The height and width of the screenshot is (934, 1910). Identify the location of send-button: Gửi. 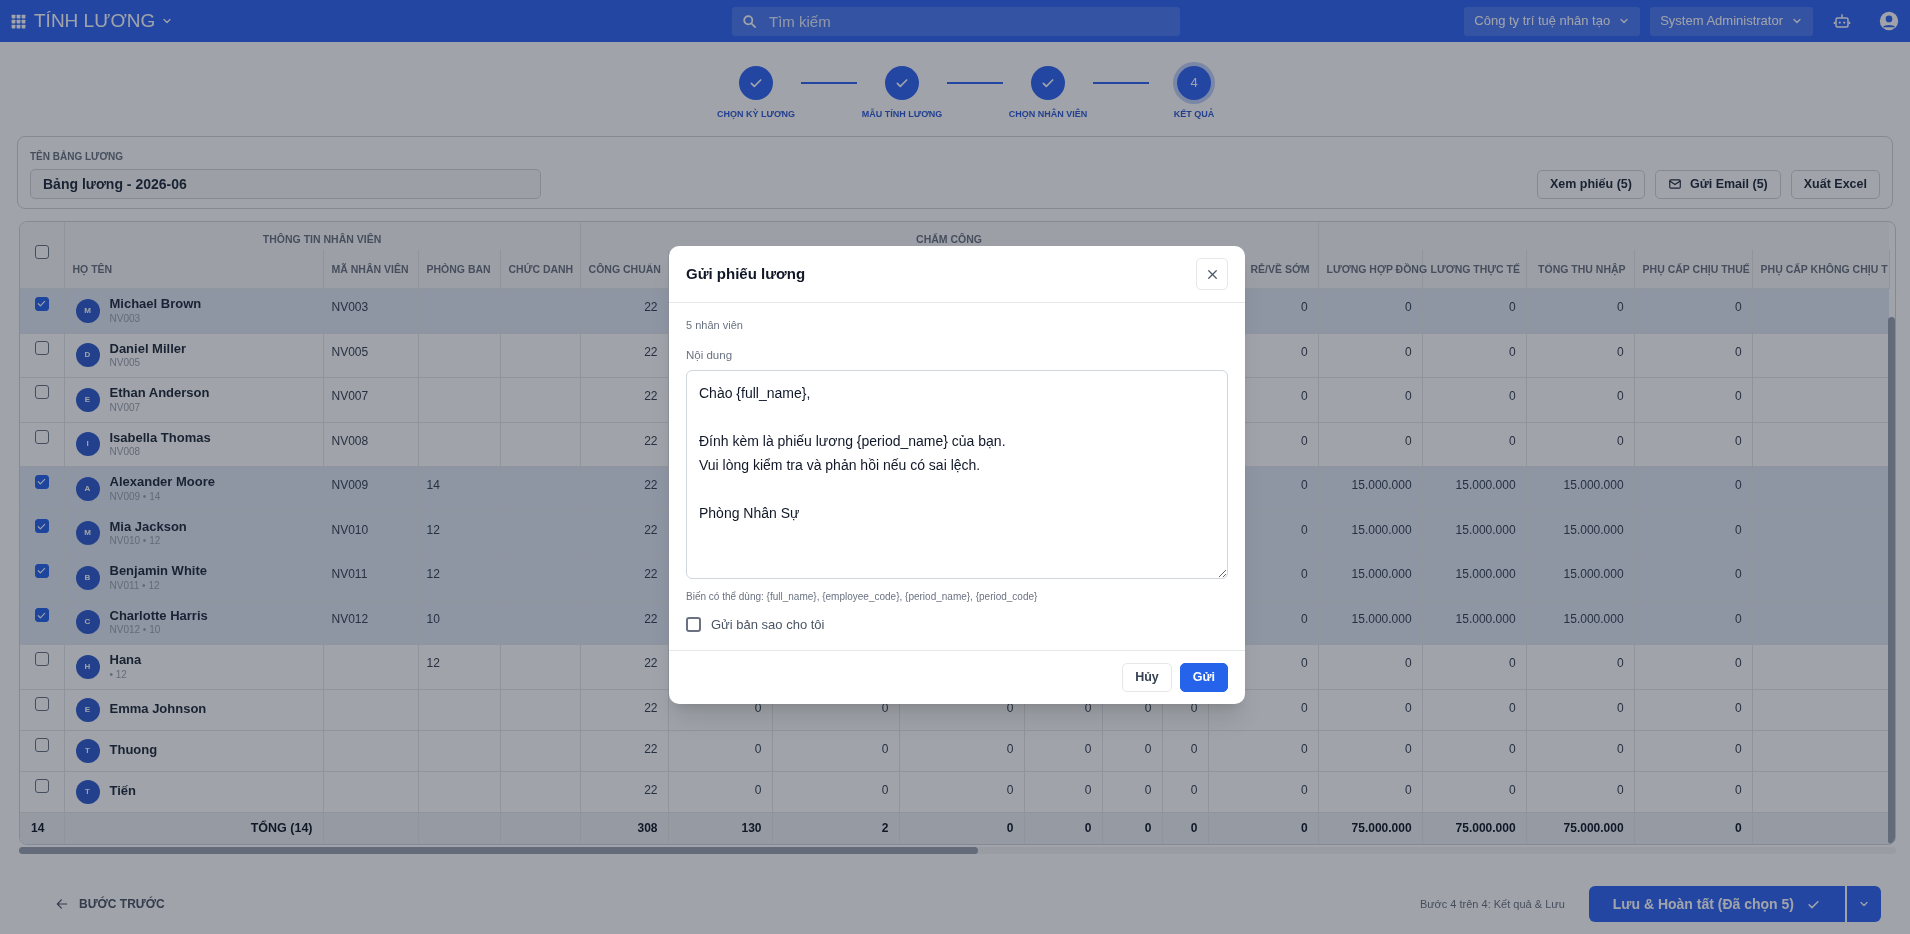
(1203, 678).